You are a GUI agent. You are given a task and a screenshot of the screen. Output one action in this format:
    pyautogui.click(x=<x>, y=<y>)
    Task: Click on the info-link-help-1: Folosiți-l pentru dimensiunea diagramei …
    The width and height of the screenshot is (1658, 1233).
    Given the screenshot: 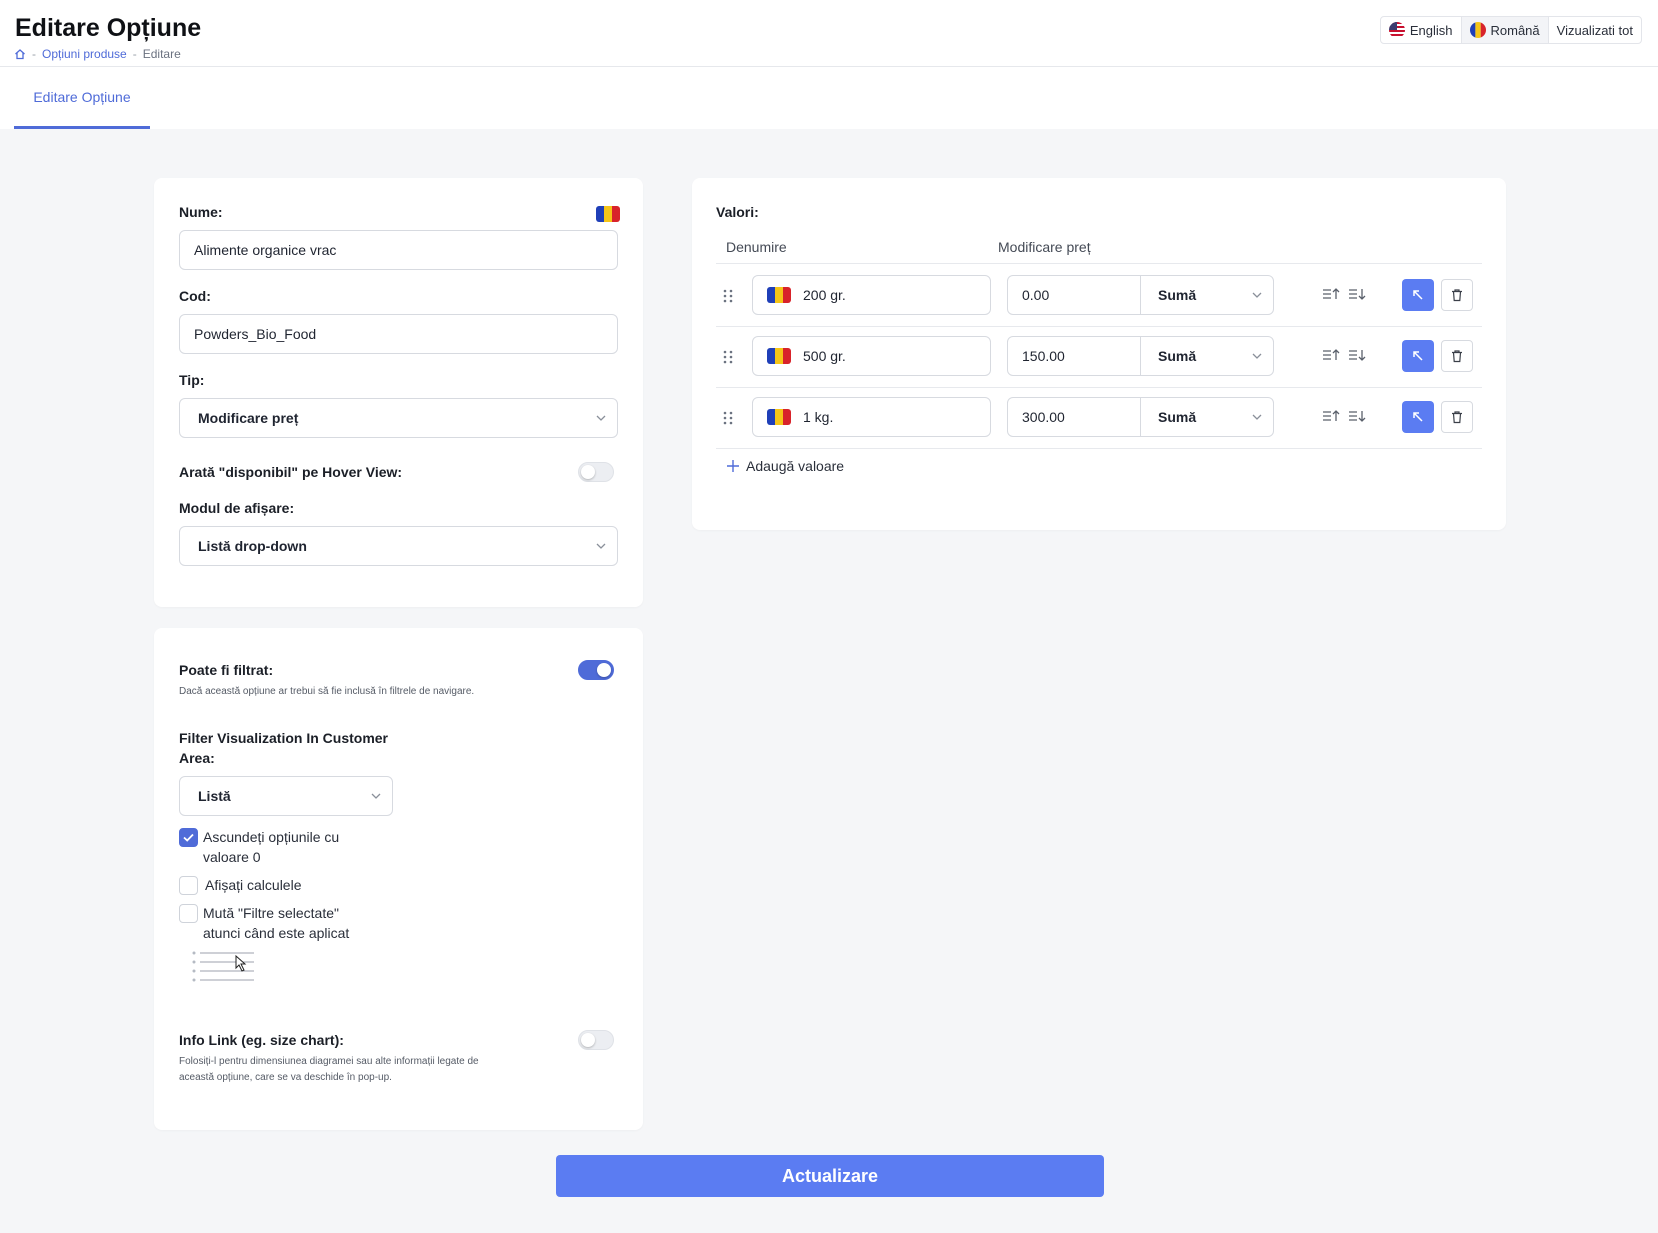 What is the action you would take?
    pyautogui.click(x=329, y=1061)
    